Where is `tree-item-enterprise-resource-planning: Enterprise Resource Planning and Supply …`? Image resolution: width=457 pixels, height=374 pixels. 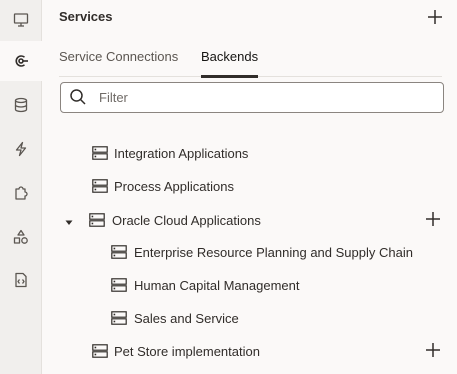
tree-item-enterprise-resource-planning: Enterprise Resource Planning and Supply … is located at coordinates (249, 252).